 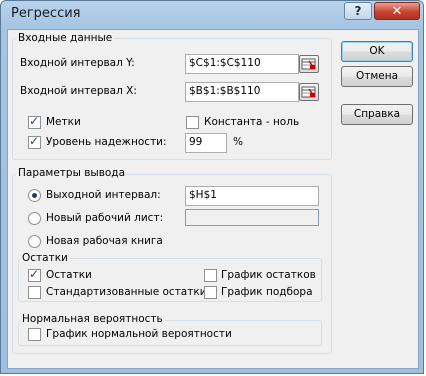 What do you see at coordinates (104, 241) in the screenshot?
I see `new-workbook-label: Новая рабочая книга` at bounding box center [104, 241].